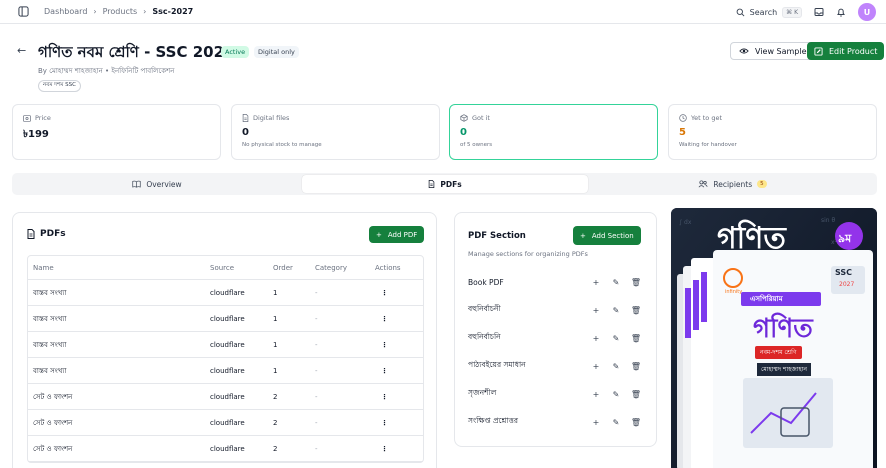 The image size is (886, 468). I want to click on sidebar-toggle-icon, so click(23, 11).